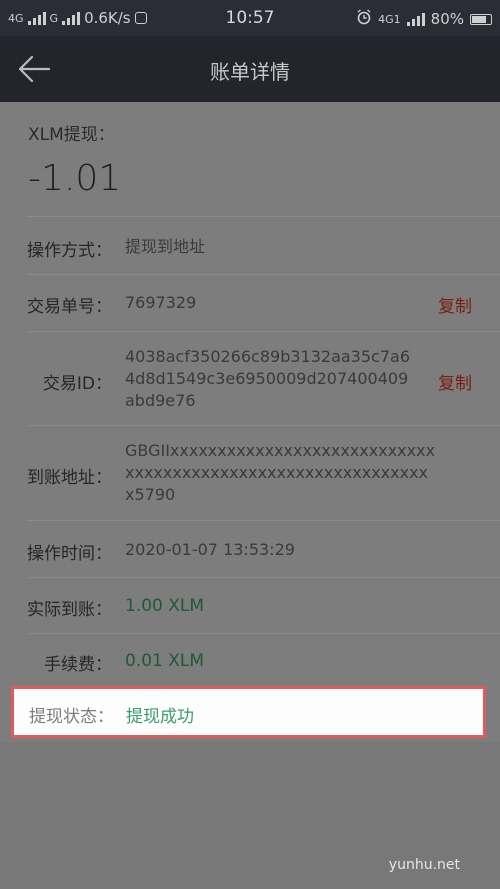 This screenshot has height=889, width=500. What do you see at coordinates (276, 472) in the screenshot?
I see `address-line: xxxxxxxxxxxxxxxxxxxxxxxxxxxxxxxx` at bounding box center [276, 472].